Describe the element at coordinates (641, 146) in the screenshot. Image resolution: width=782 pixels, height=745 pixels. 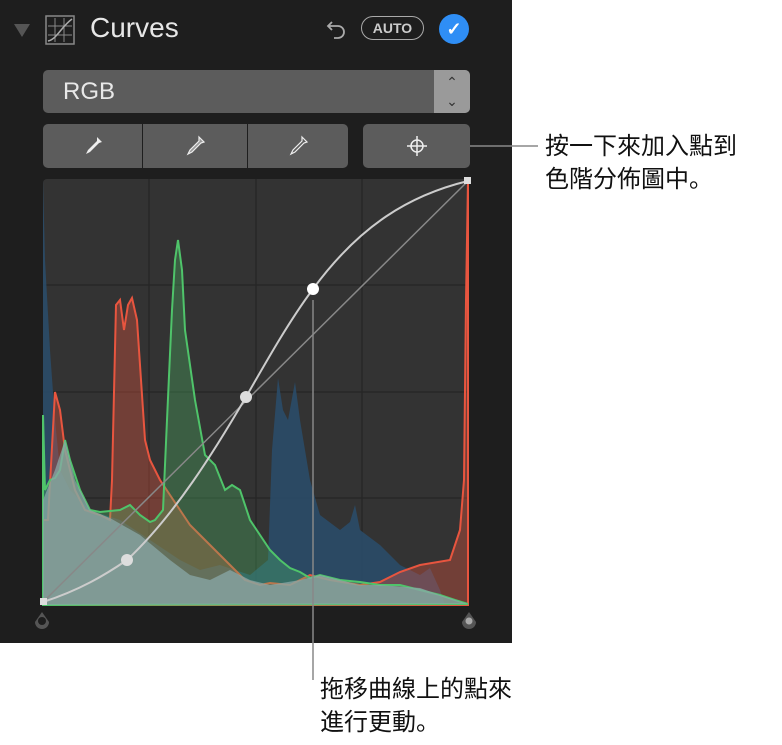
I see `callout-line: 按一下來加入點到` at that location.